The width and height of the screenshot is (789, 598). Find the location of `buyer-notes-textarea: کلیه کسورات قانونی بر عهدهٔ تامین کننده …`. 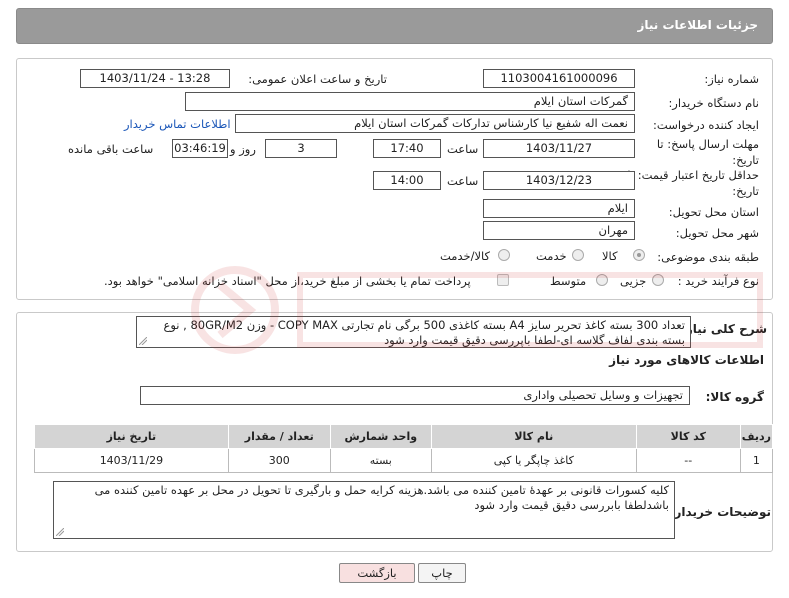

buyer-notes-textarea: کلیه کسورات قانونی بر عهدهٔ تامین کننده … is located at coordinates (364, 510).